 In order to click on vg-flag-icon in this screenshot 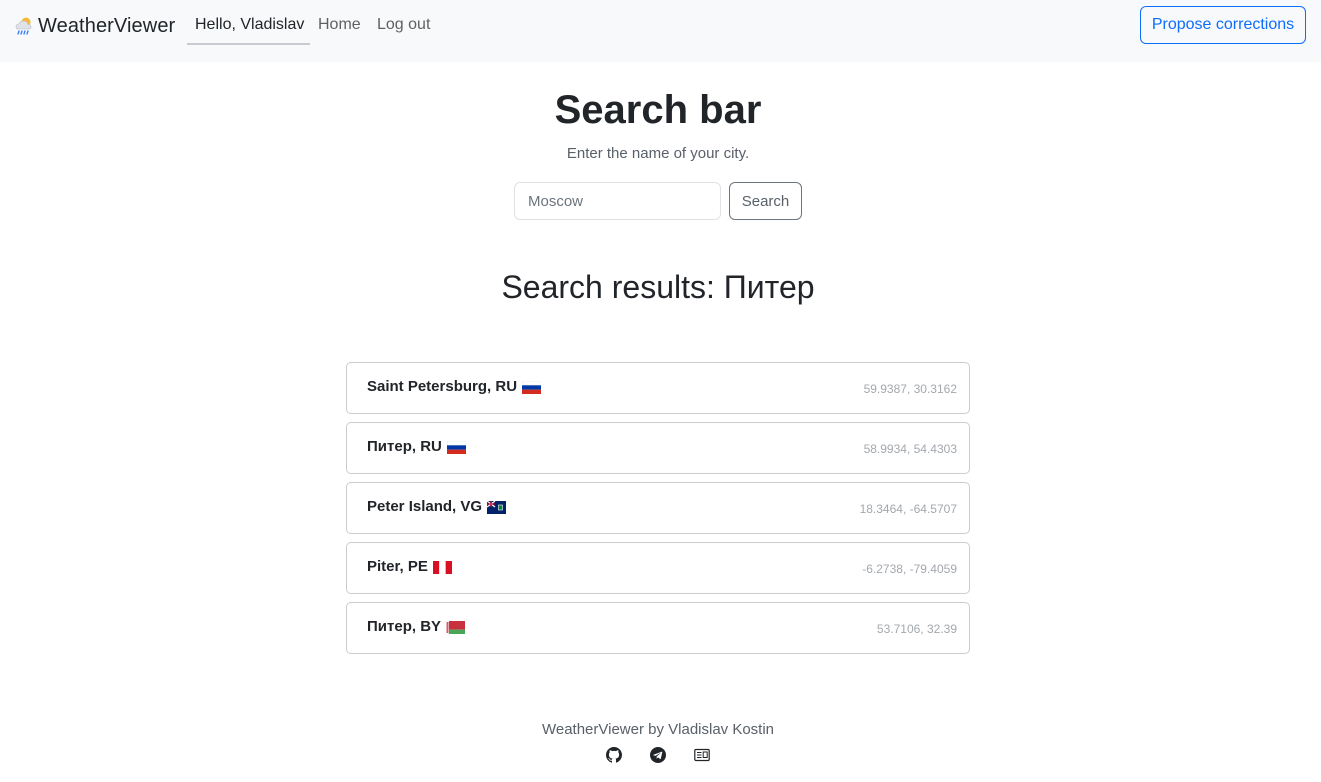, I will do `click(497, 507)`.